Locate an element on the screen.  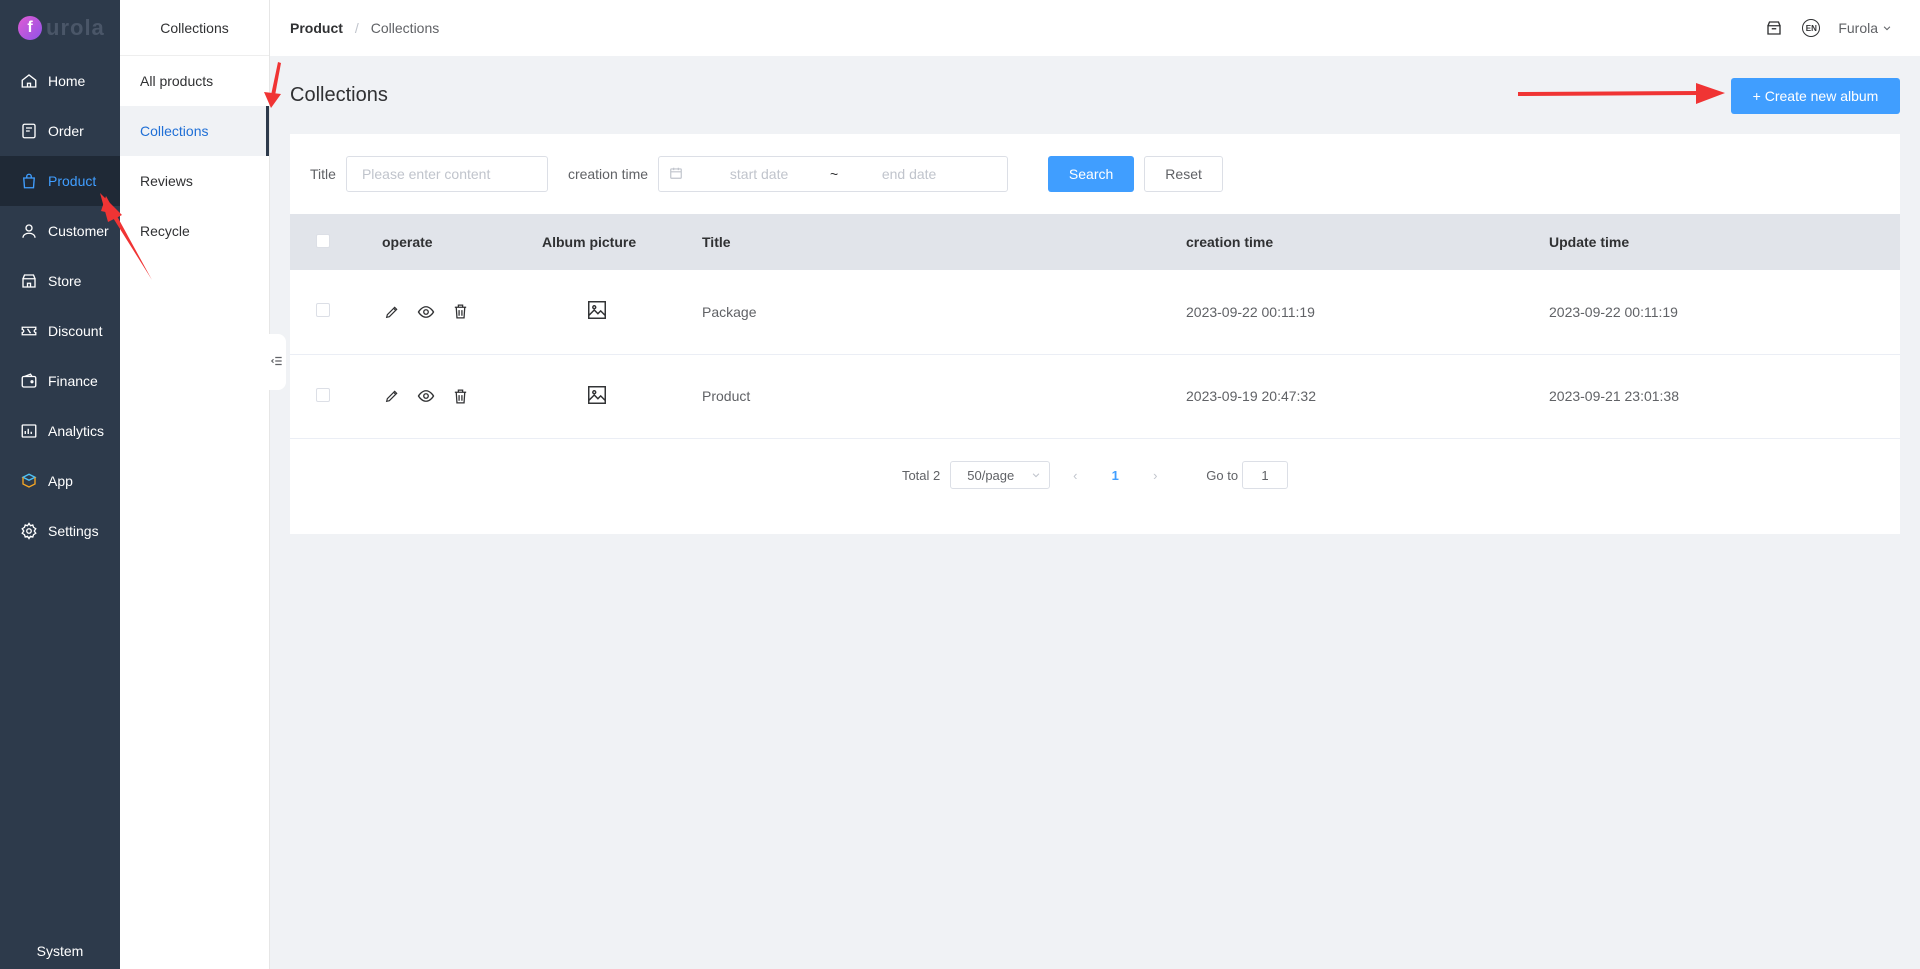
sidebar-item-home: Home is located at coordinates (60, 81).